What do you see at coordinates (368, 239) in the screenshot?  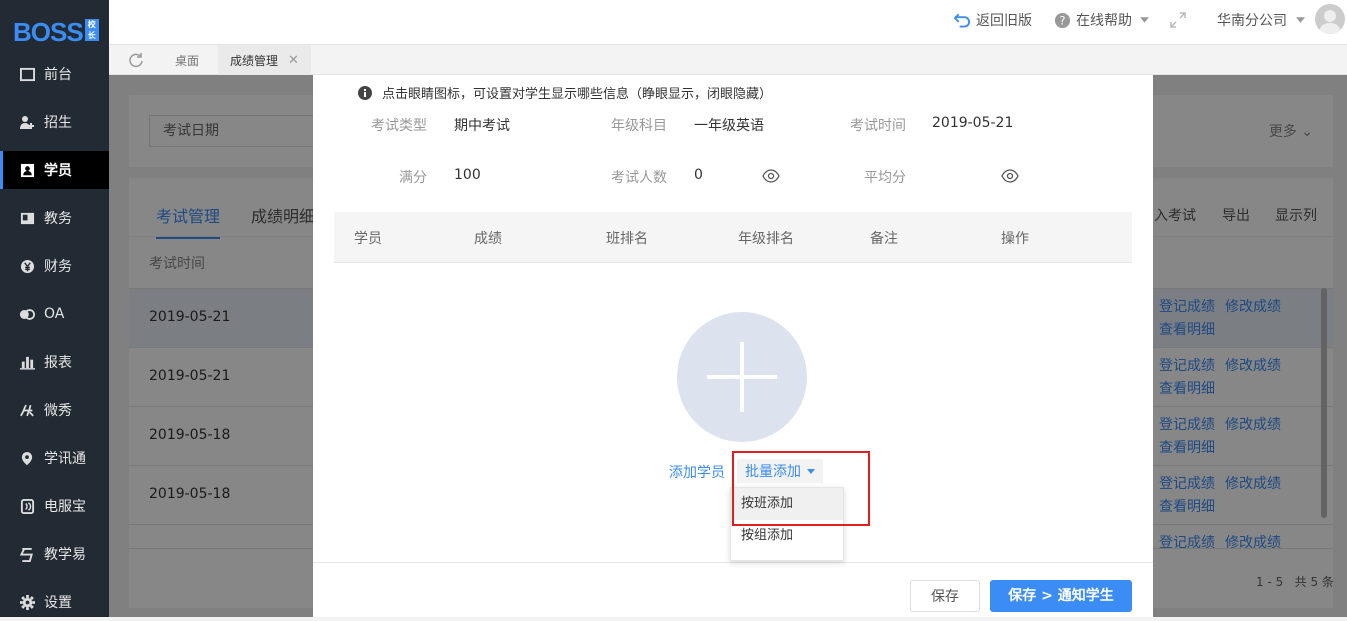 I see `col-student: 学员` at bounding box center [368, 239].